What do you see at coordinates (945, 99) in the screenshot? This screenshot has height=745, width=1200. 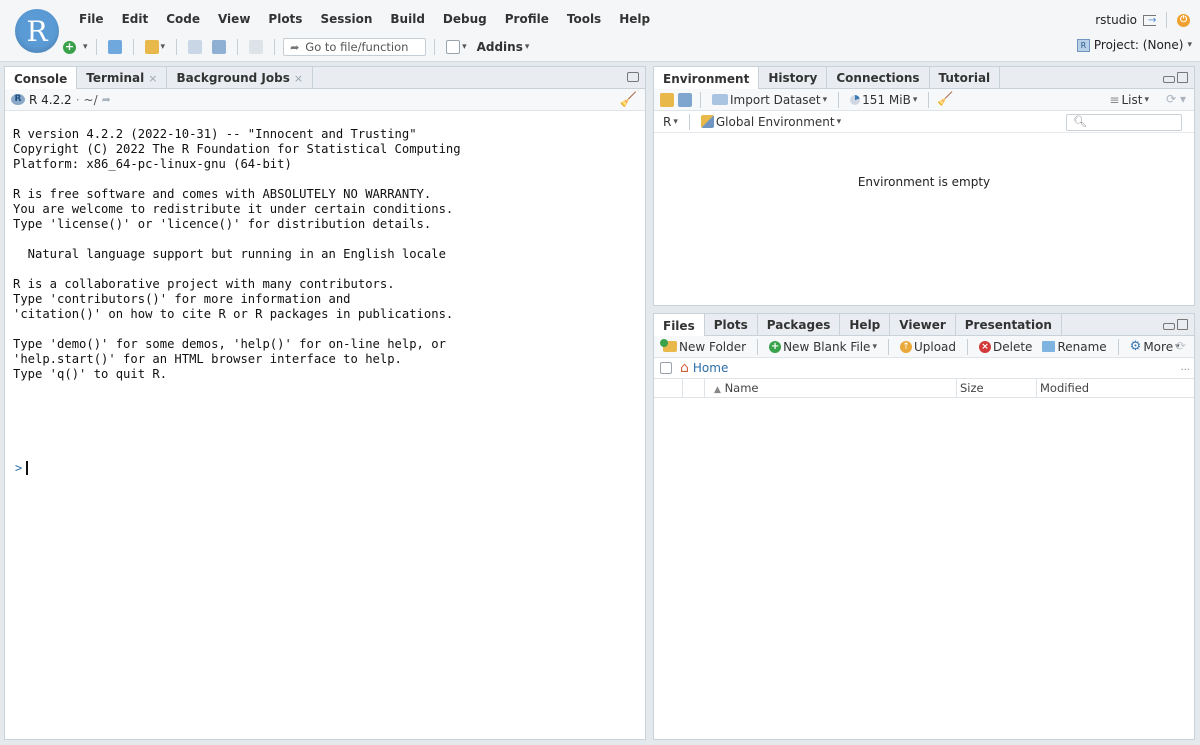 I see `broom-icon: 🧹` at bounding box center [945, 99].